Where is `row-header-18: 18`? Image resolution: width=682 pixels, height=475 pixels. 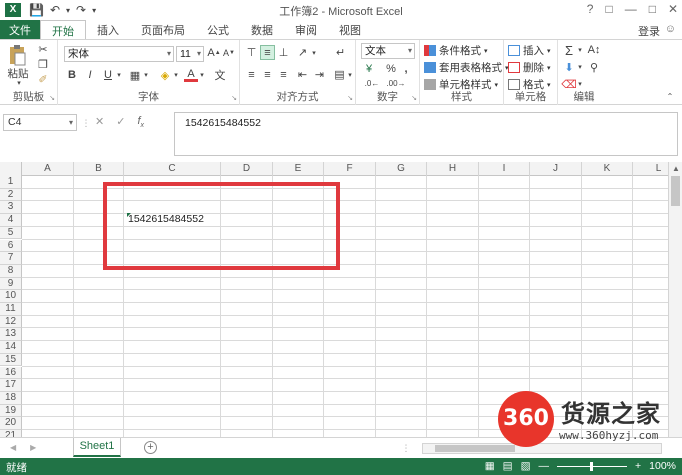
row-header-18: 18 is located at coordinates (11, 398).